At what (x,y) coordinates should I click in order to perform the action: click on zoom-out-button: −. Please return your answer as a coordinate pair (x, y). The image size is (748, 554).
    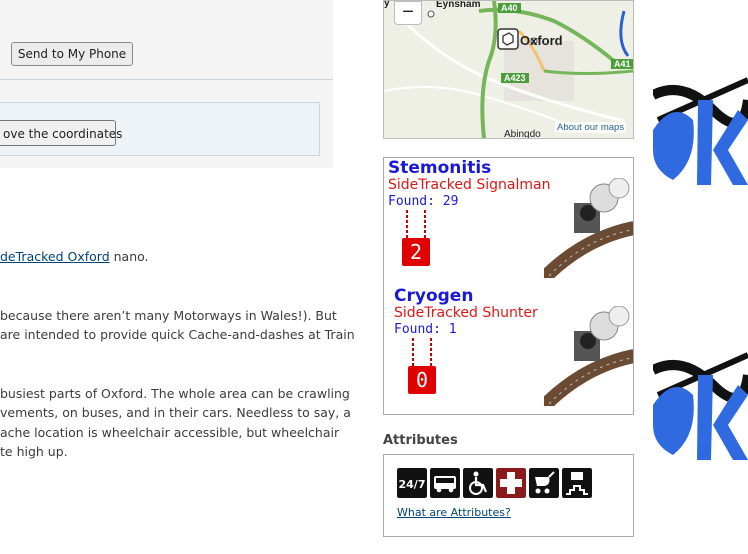
    Looking at the image, I should click on (408, 13).